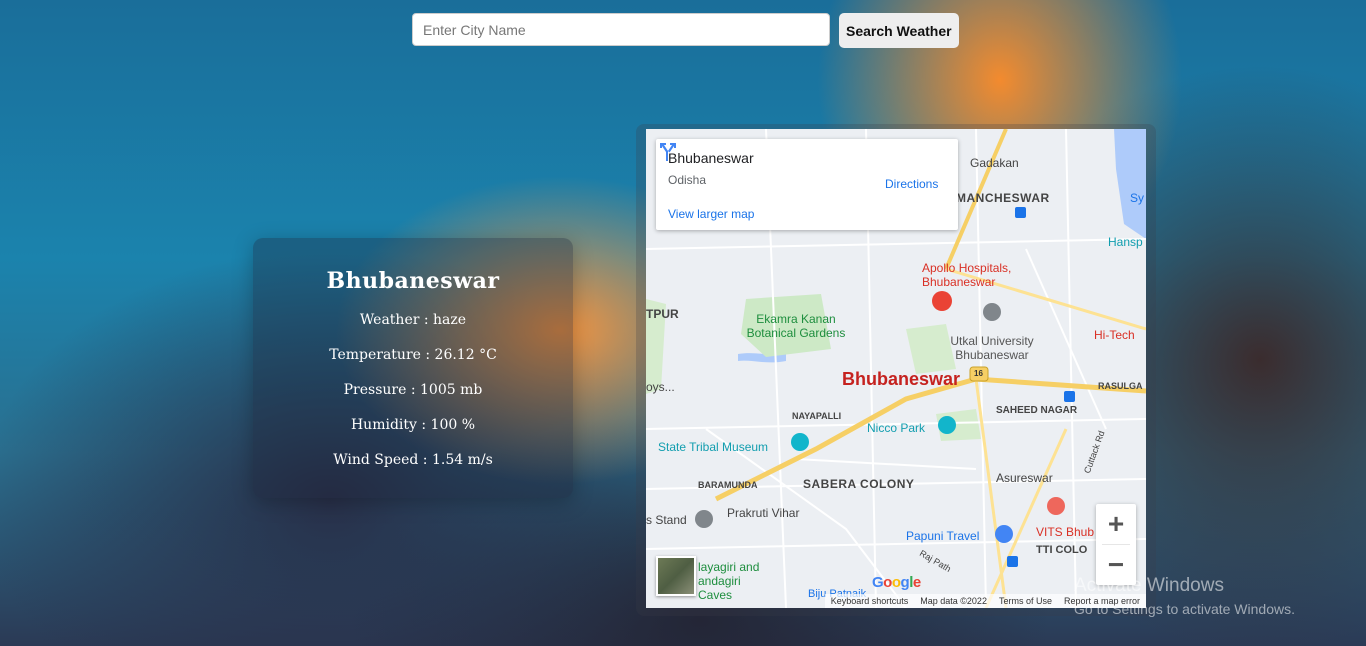  What do you see at coordinates (413, 281) in the screenshot?
I see `city-name: Bhubaneswar` at bounding box center [413, 281].